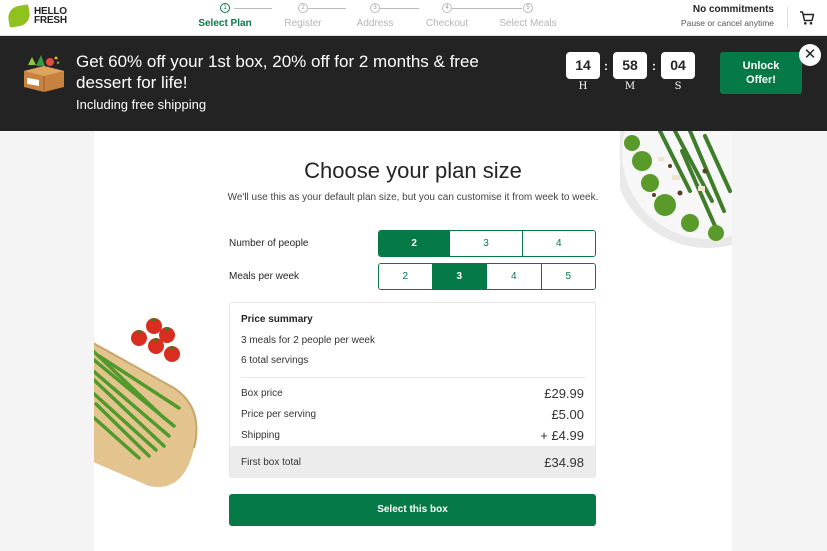 The height and width of the screenshot is (551, 827). What do you see at coordinates (459, 276) in the screenshot?
I see `meals-option-3: 3` at bounding box center [459, 276].